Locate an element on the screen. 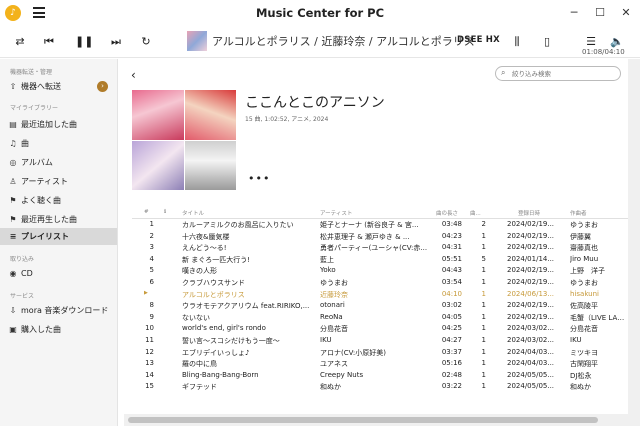 This screenshot has height=426, width=640. app-title: Music Center for PC is located at coordinates (320, 13).